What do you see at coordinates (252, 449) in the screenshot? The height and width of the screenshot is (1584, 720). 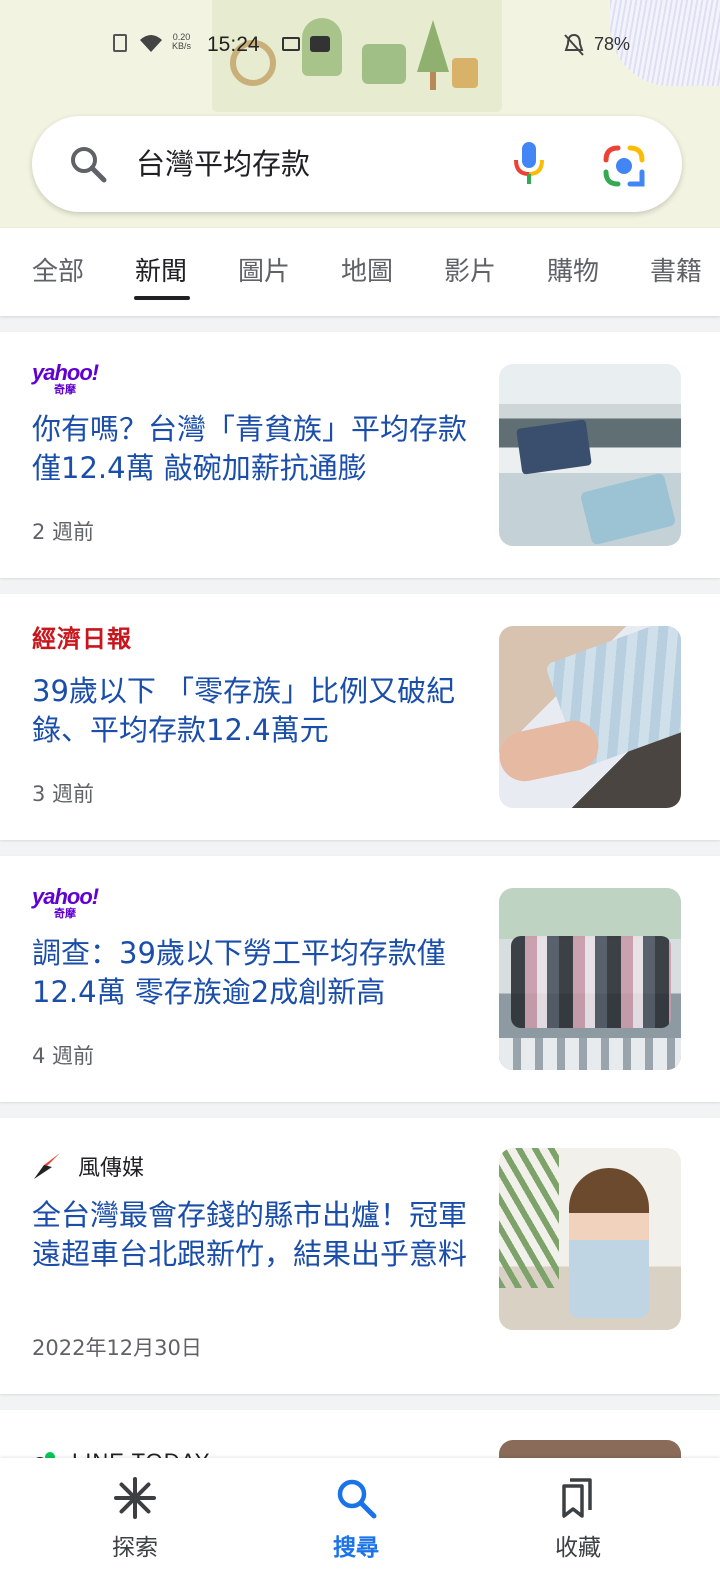 I see `news-headline: 你有嗎？台灣「青貧族」平均存款僅12.4萬 敲碗加薪抗通膨` at bounding box center [252, 449].